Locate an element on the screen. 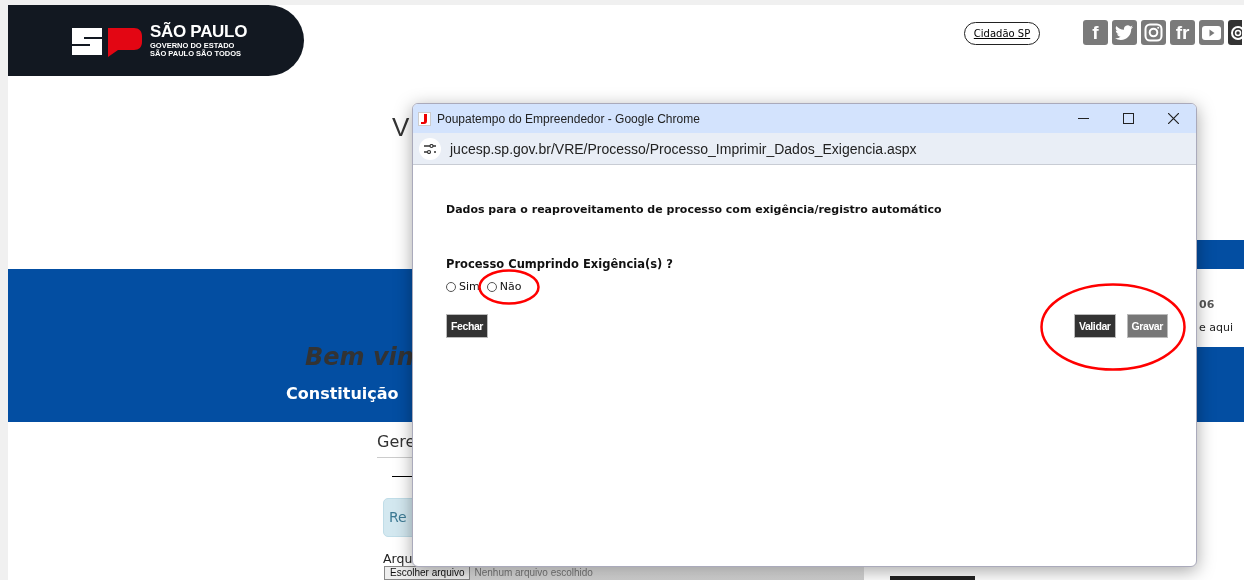  favicon-icon is located at coordinates (424, 118).